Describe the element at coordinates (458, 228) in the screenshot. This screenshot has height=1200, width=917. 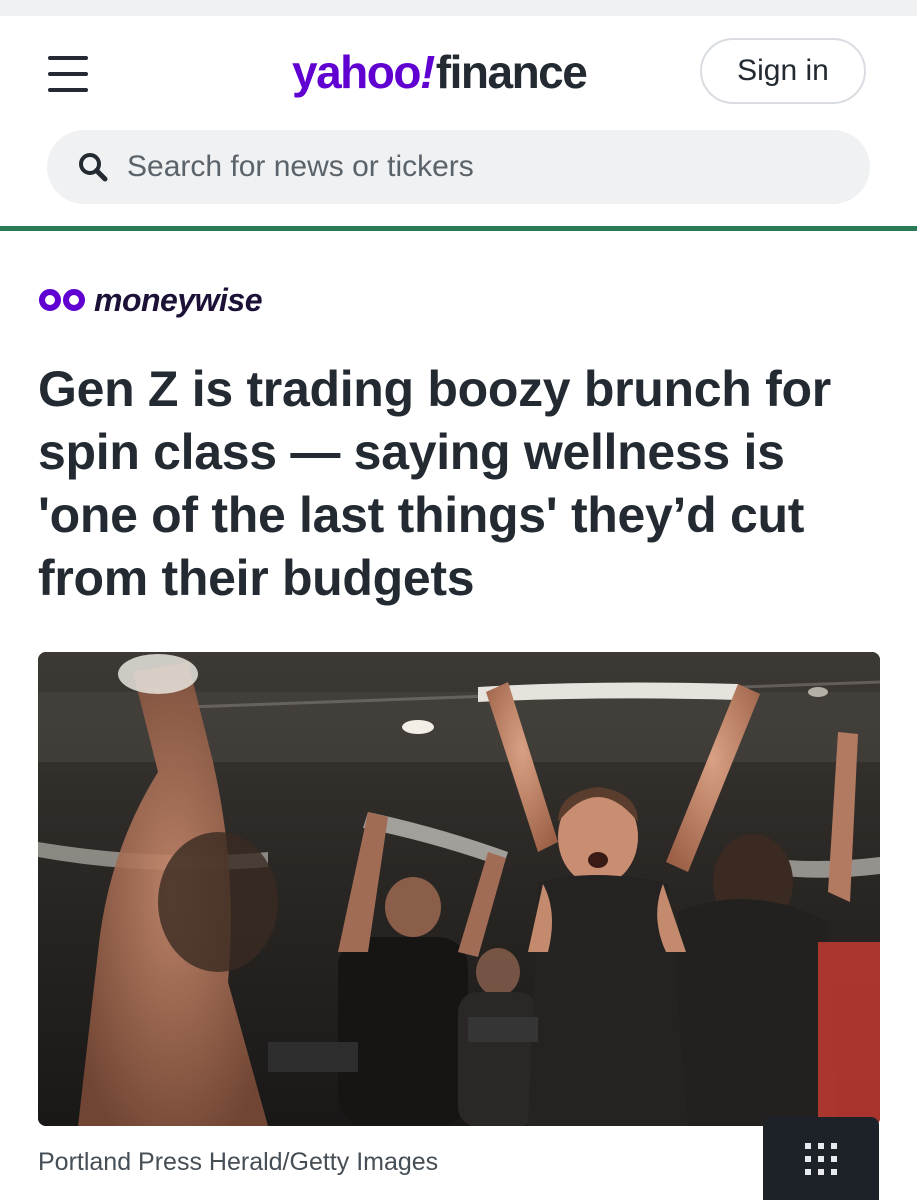
I see `header-divider` at that location.